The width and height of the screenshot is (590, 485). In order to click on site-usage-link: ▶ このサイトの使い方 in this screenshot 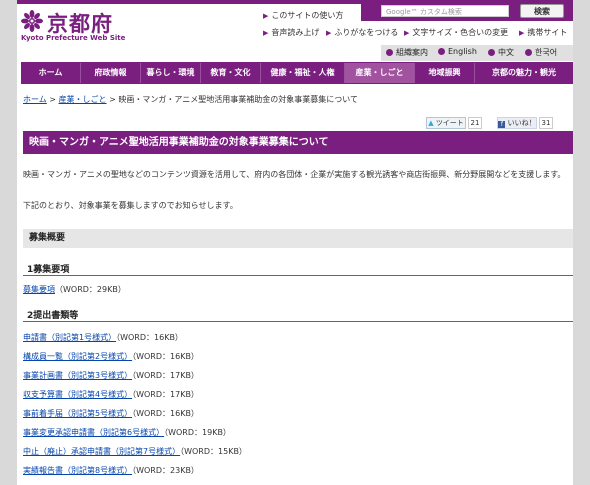, I will do `click(303, 15)`.